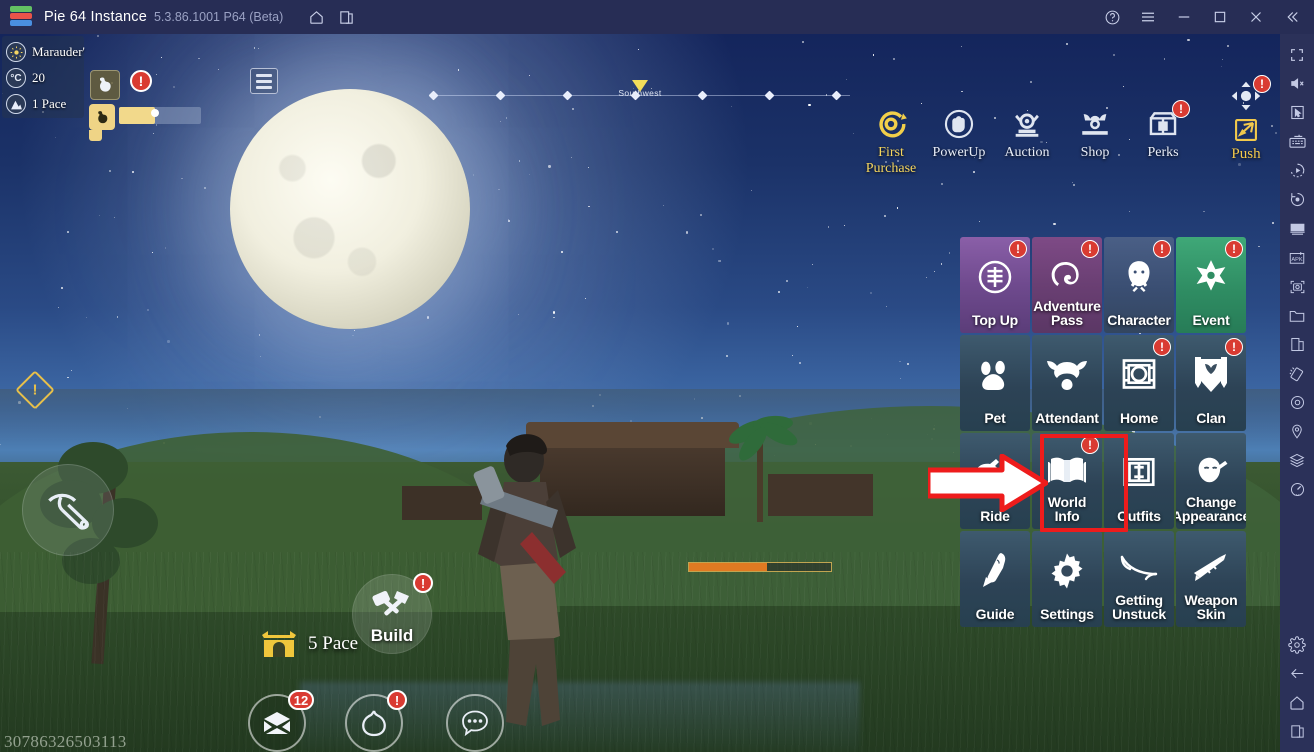 The width and height of the screenshot is (1314, 752). What do you see at coordinates (1139, 607) in the screenshot?
I see `menu-tile-label: Getting Unstuck` at bounding box center [1139, 607].